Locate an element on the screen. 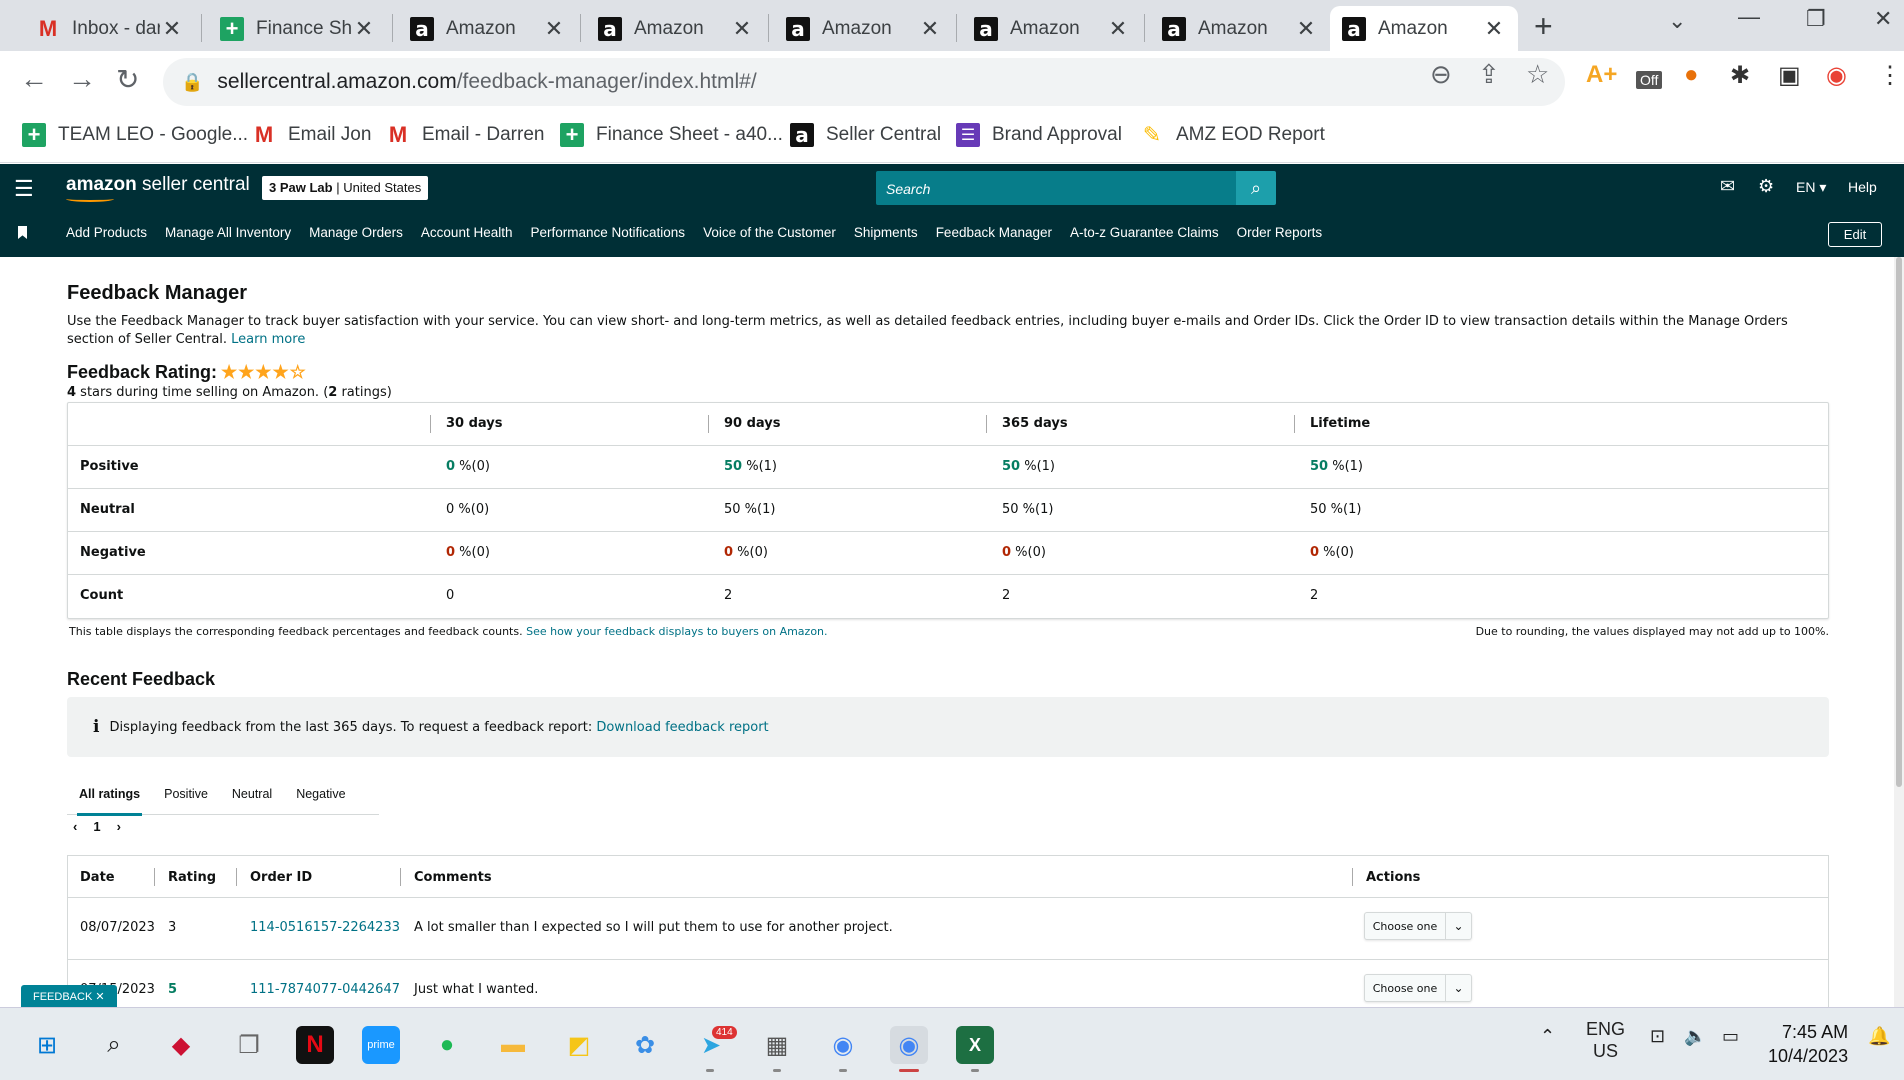 The width and height of the screenshot is (1904, 1080). tab-neutral: Neutral is located at coordinates (252, 794).